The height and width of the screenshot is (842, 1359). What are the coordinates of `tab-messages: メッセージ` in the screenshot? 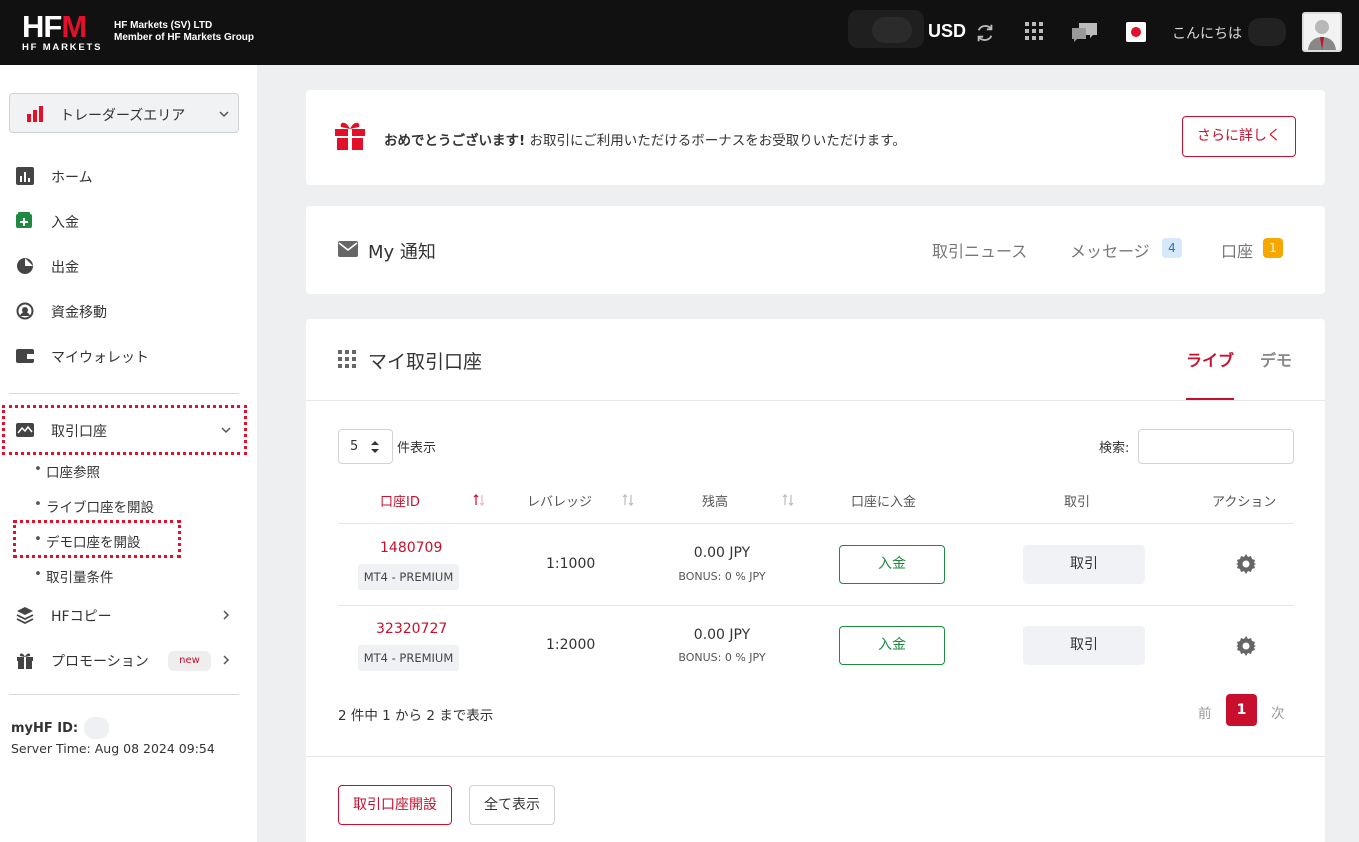 It's located at (1110, 250).